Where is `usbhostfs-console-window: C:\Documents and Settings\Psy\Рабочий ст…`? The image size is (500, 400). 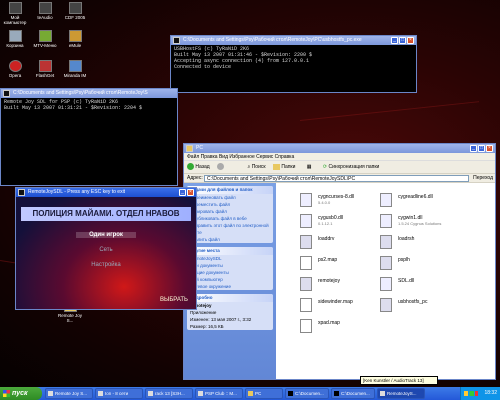 usbhostfs-console-window: C:\Documents and Settings\Psy\Рабочий ст… is located at coordinates (293, 64).